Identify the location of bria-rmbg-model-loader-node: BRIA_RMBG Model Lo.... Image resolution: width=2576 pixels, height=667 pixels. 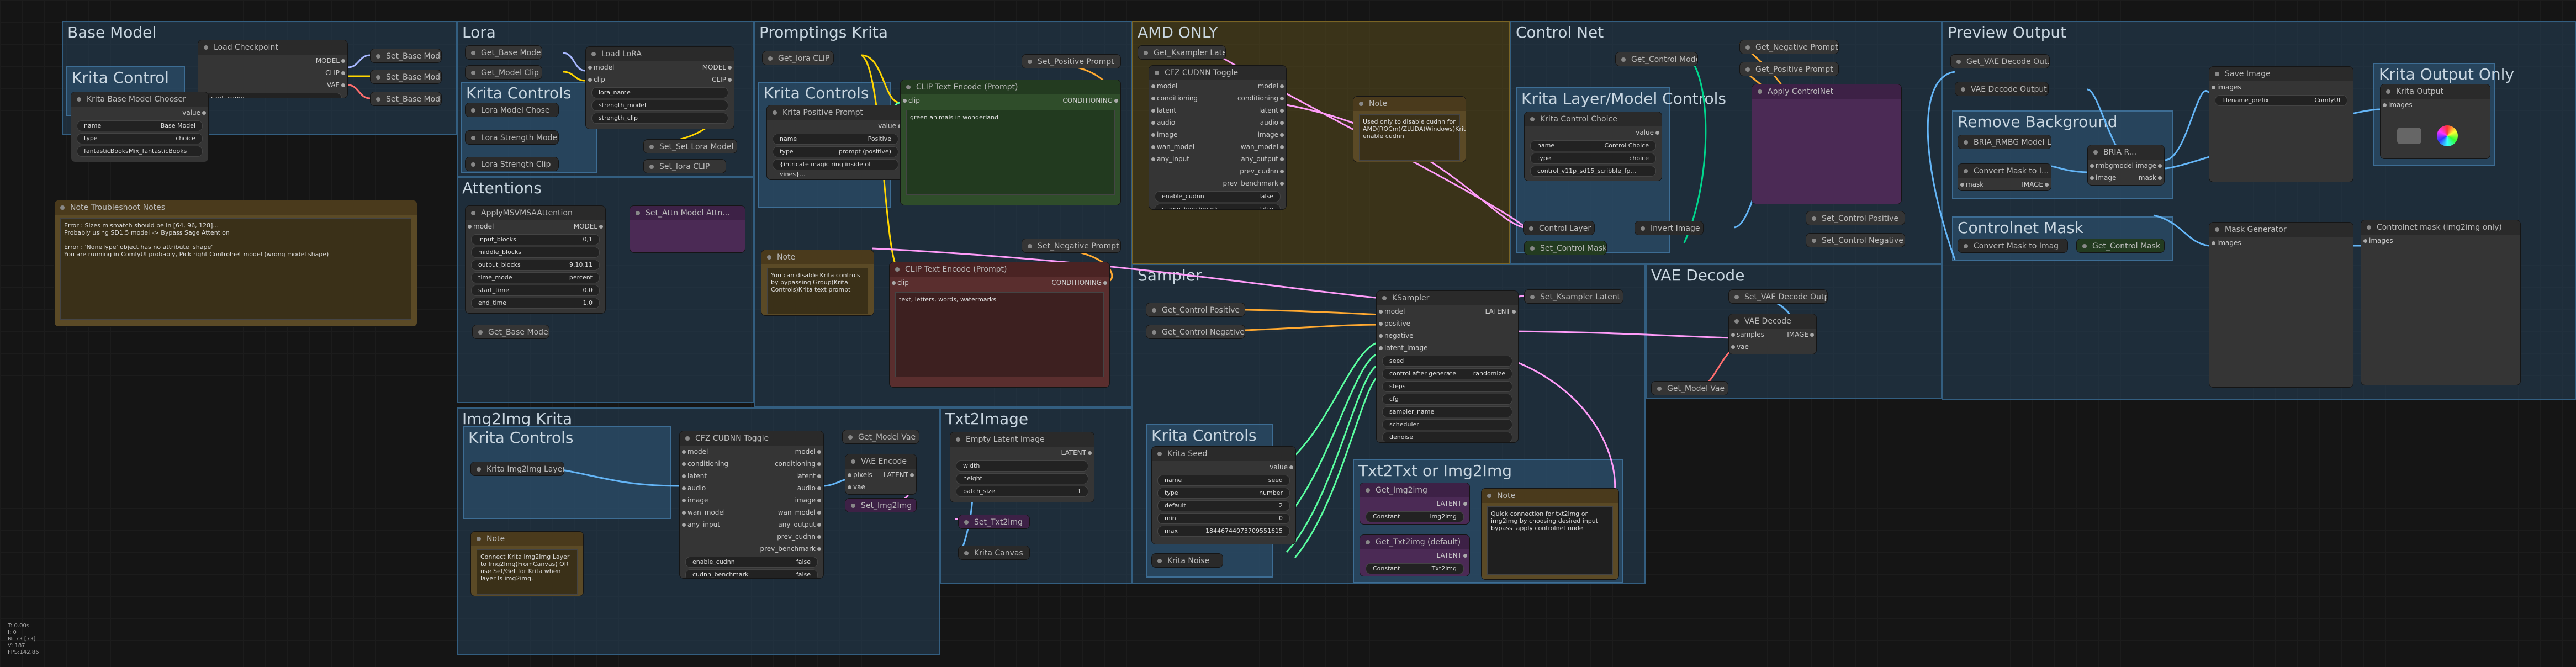
(2004, 142).